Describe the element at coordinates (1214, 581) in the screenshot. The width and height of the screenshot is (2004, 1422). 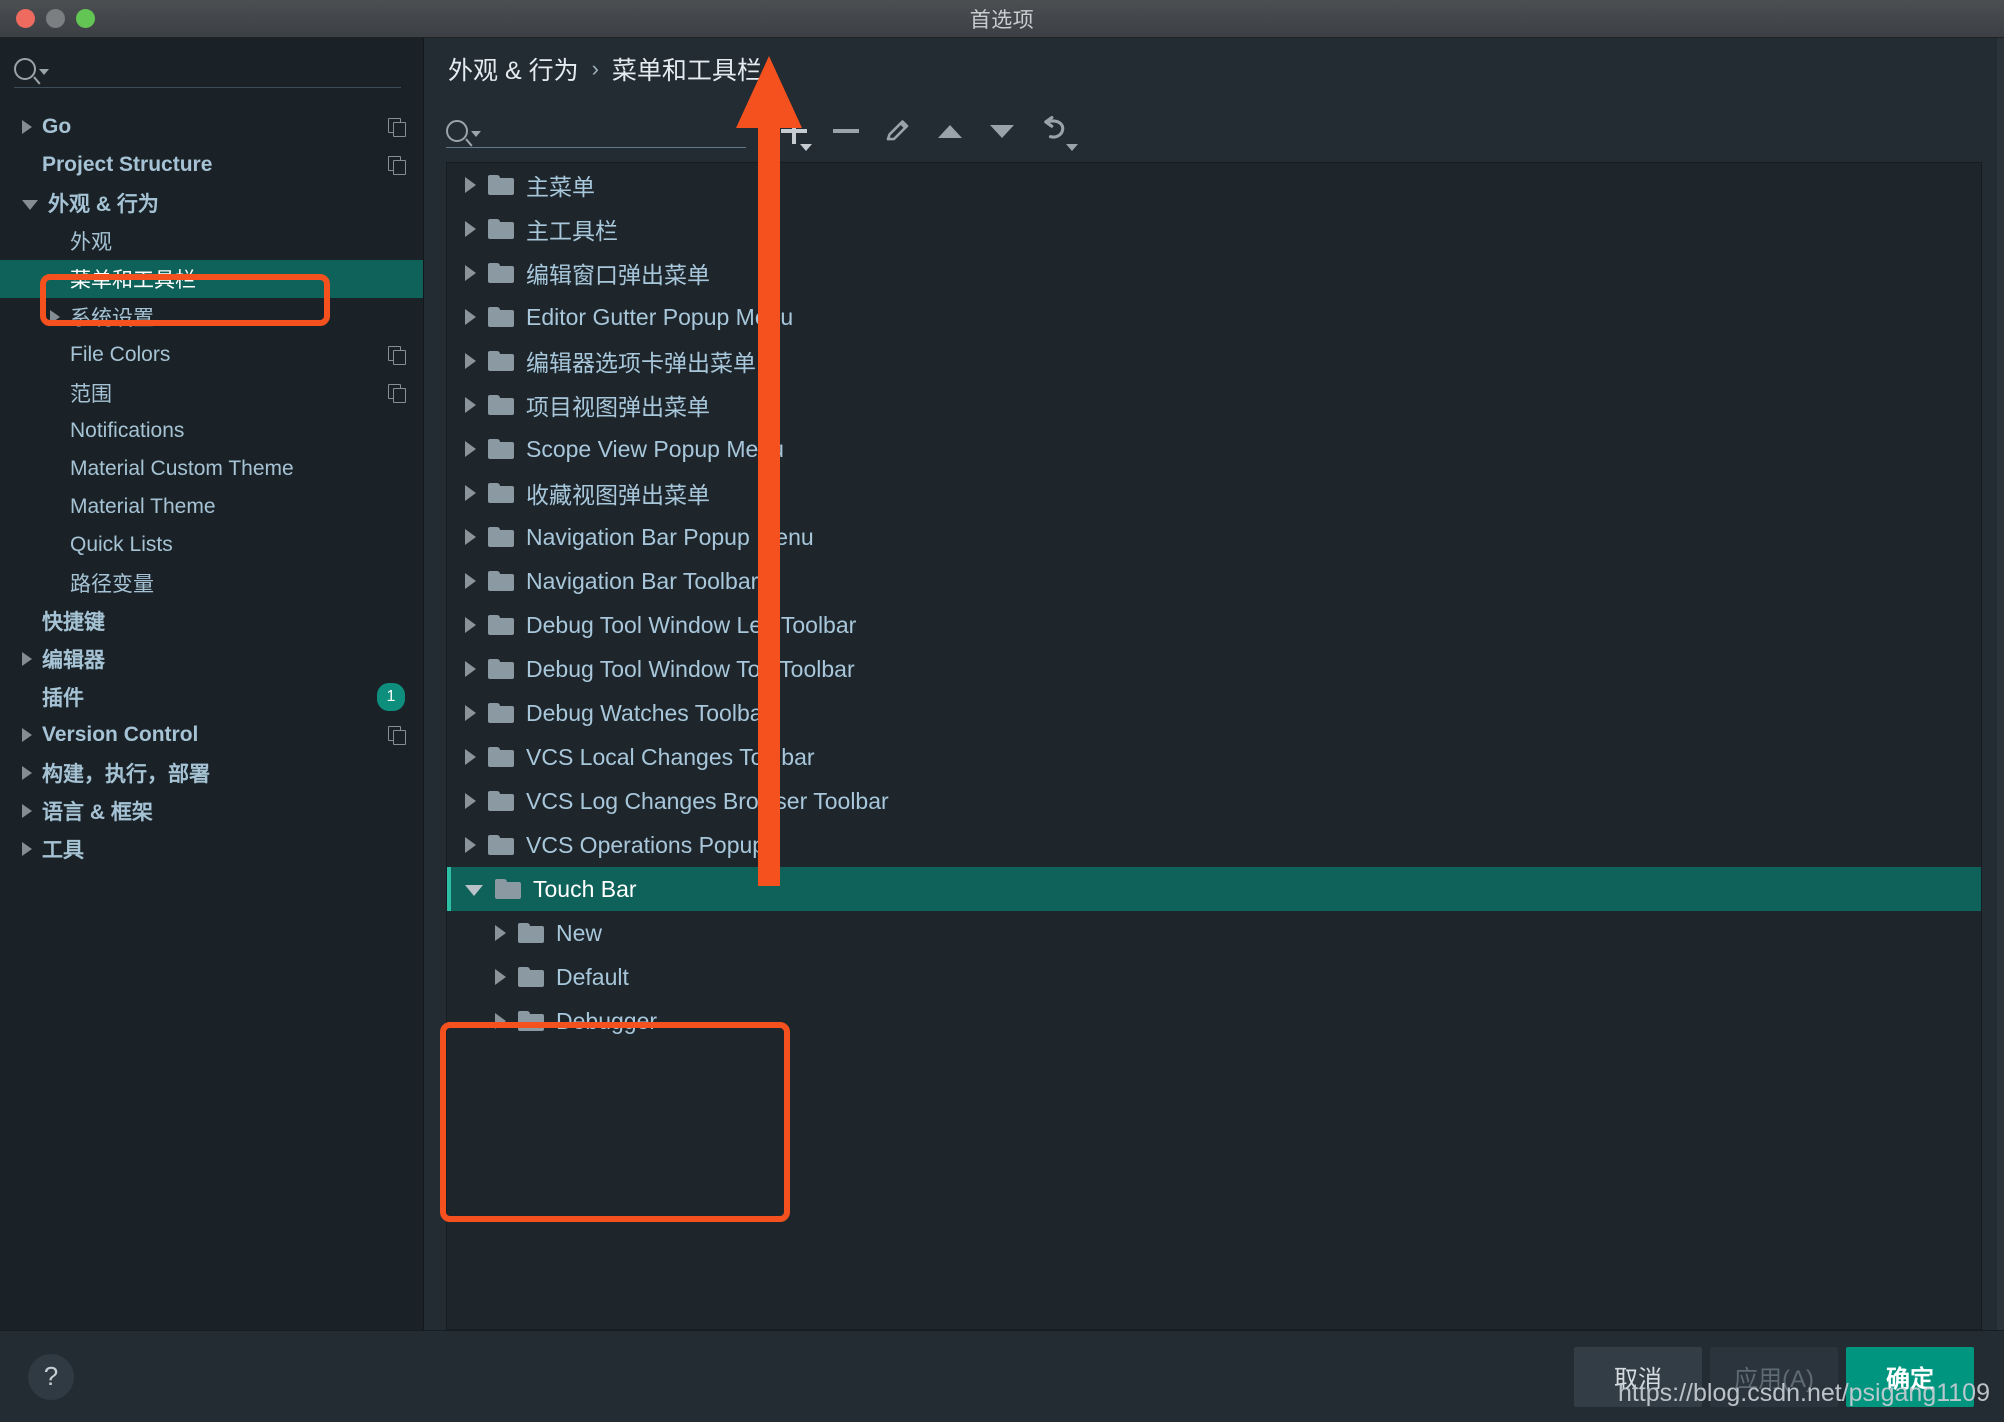
I see `tree-row-9: Navigation Bar Toolbar` at that location.